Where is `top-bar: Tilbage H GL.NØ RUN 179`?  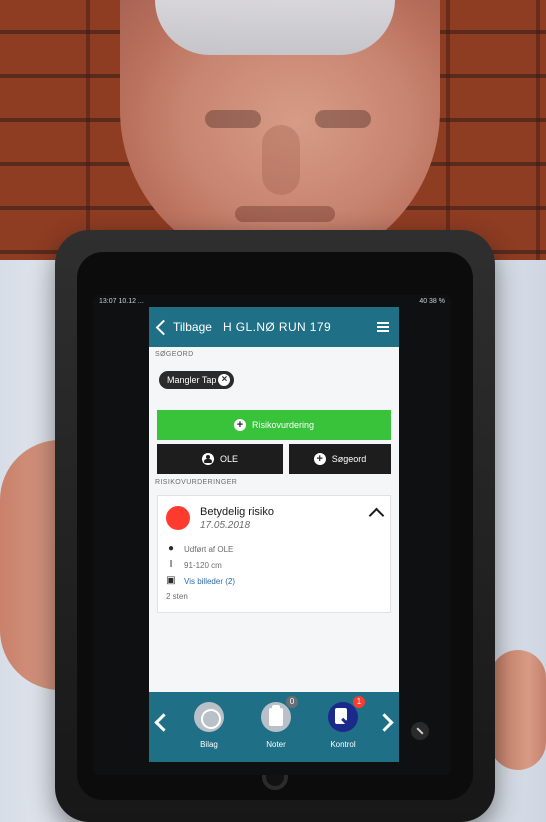 top-bar: Tilbage H GL.NØ RUN 179 is located at coordinates (274, 327).